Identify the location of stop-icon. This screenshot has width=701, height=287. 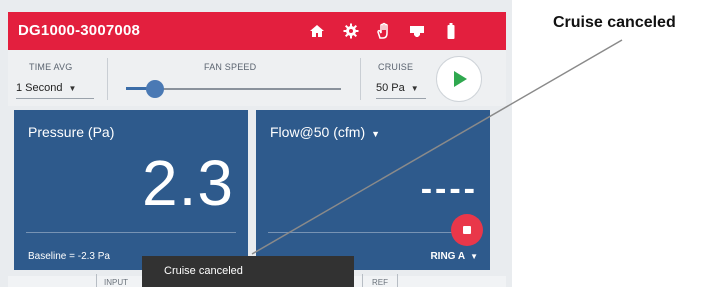
(467, 230).